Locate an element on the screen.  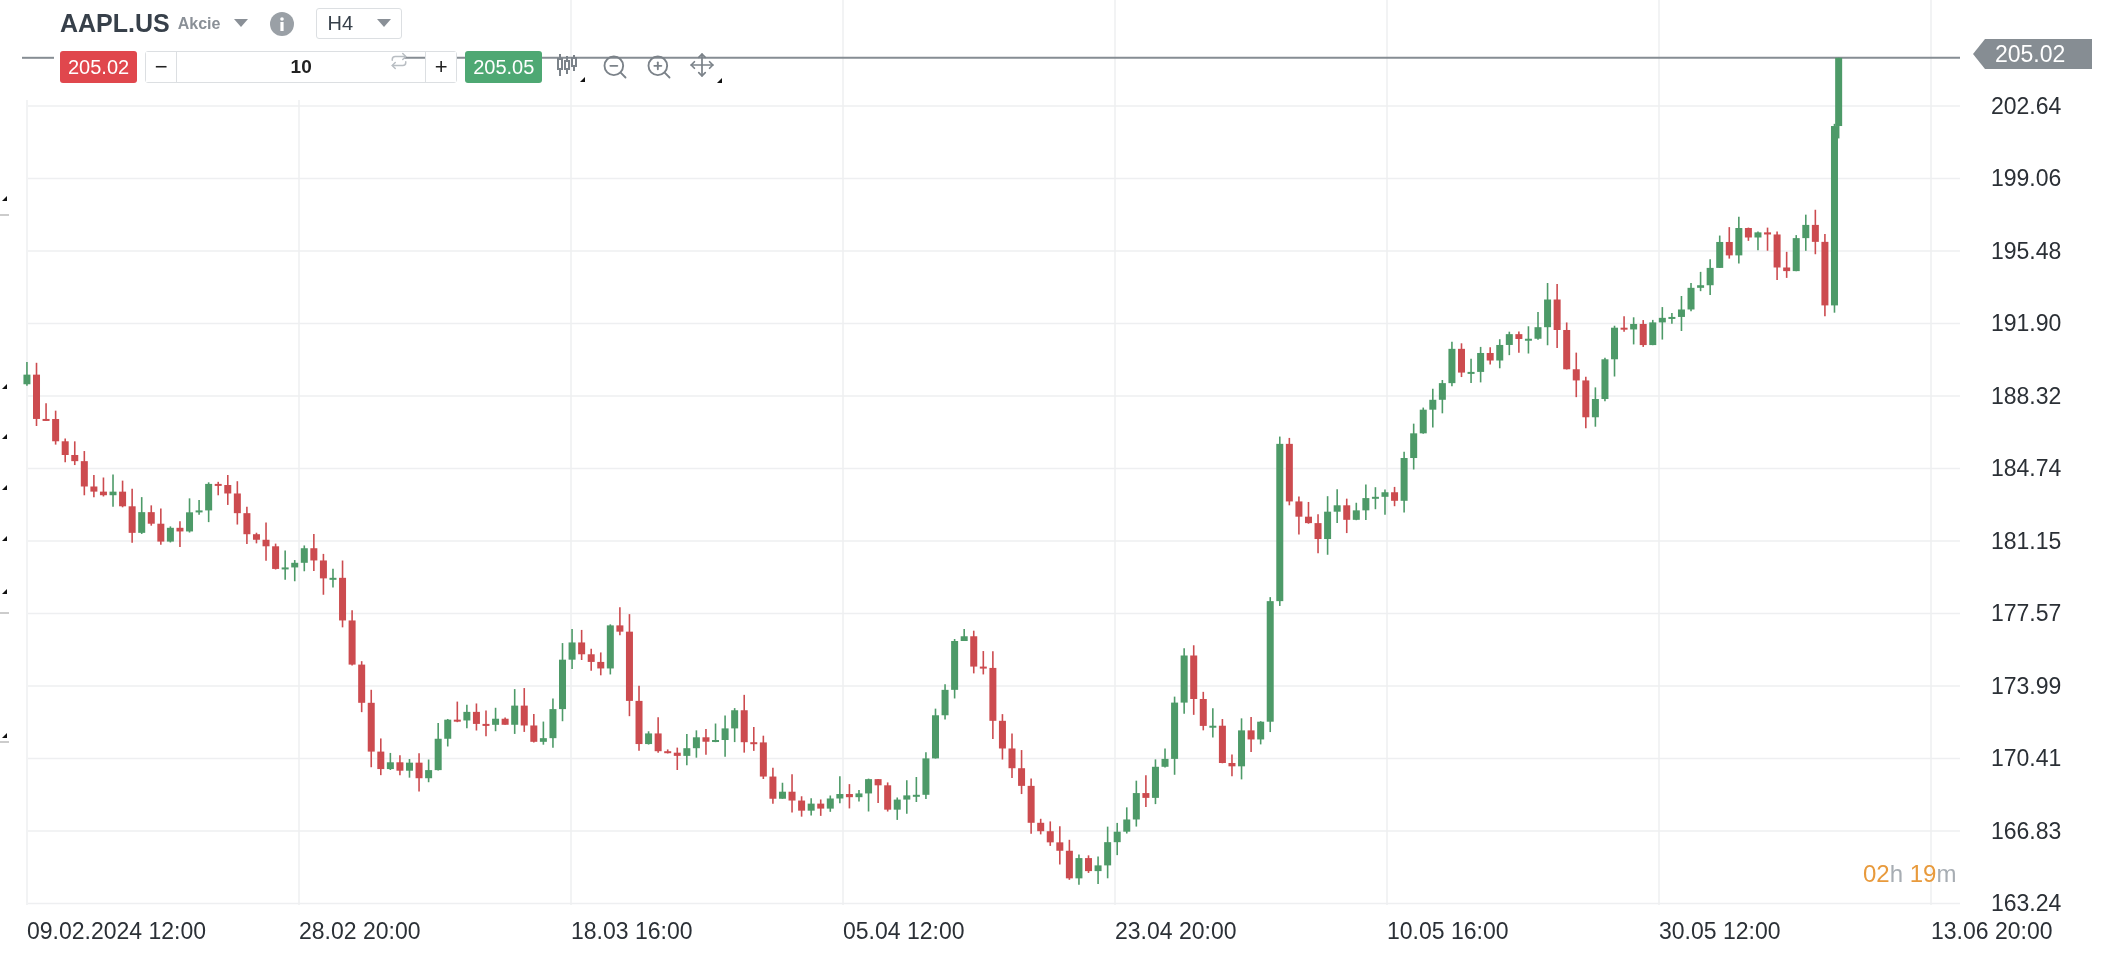
time-axis-label: 18.03 16:00 is located at coordinates (632, 931).